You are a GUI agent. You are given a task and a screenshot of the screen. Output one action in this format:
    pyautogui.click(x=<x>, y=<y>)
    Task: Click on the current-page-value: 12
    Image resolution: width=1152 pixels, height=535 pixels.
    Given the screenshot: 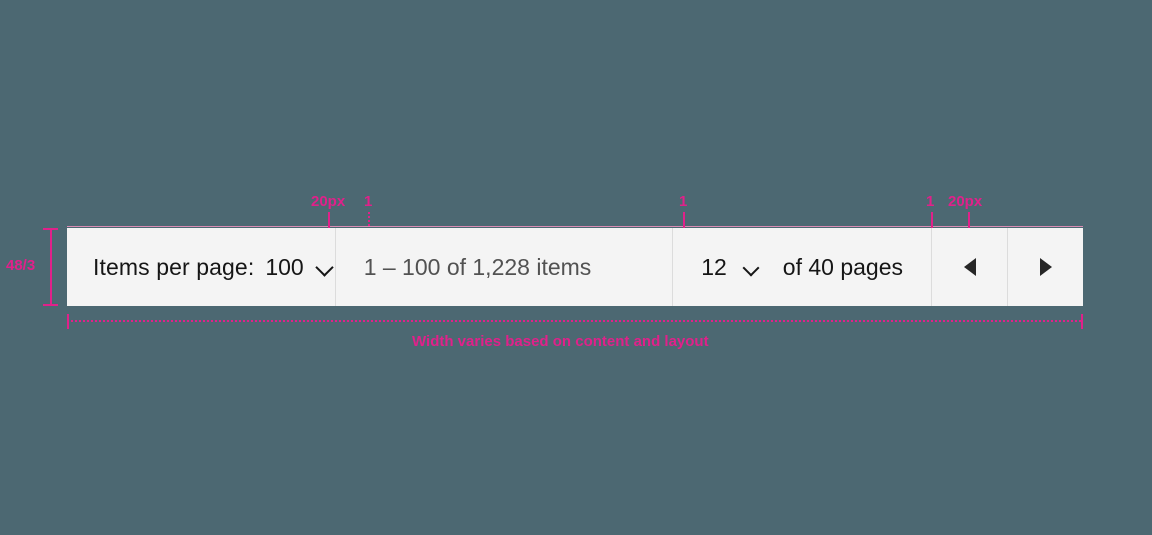 What is the action you would take?
    pyautogui.click(x=714, y=266)
    